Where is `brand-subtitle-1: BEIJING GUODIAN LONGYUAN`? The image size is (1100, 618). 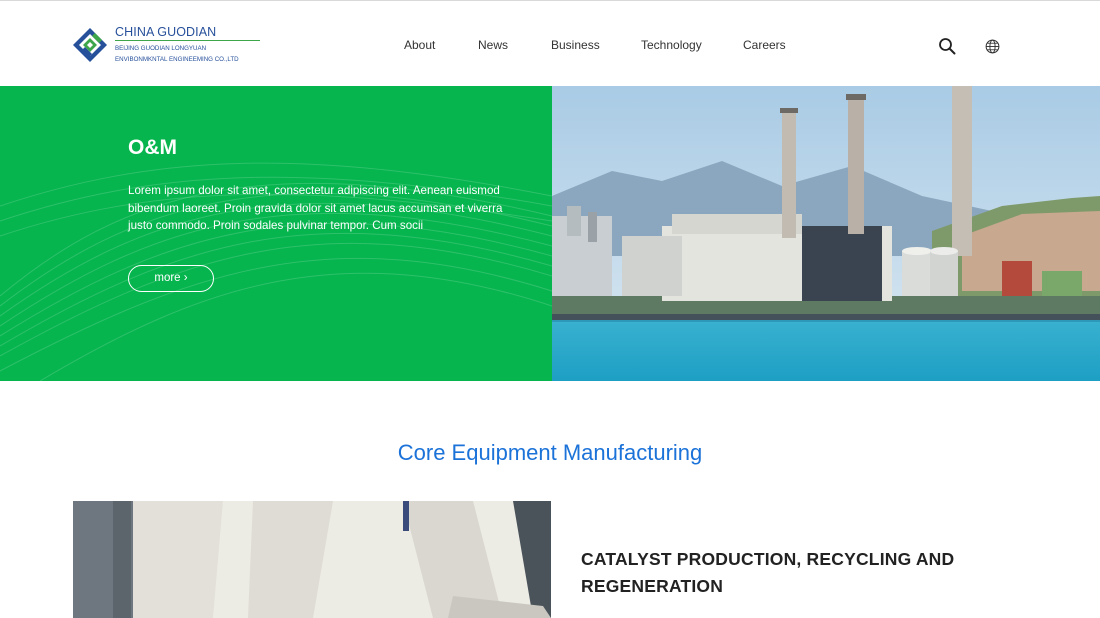 brand-subtitle-1: BEIJING GUODIAN LONGYUAN is located at coordinates (161, 48).